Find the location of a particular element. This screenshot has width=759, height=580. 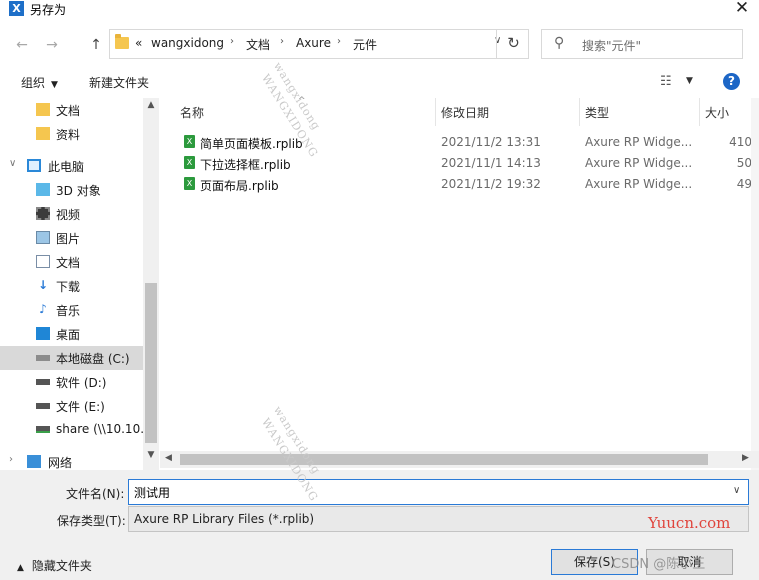

file-date: 2021/11/1 14:13 is located at coordinates (491, 163).